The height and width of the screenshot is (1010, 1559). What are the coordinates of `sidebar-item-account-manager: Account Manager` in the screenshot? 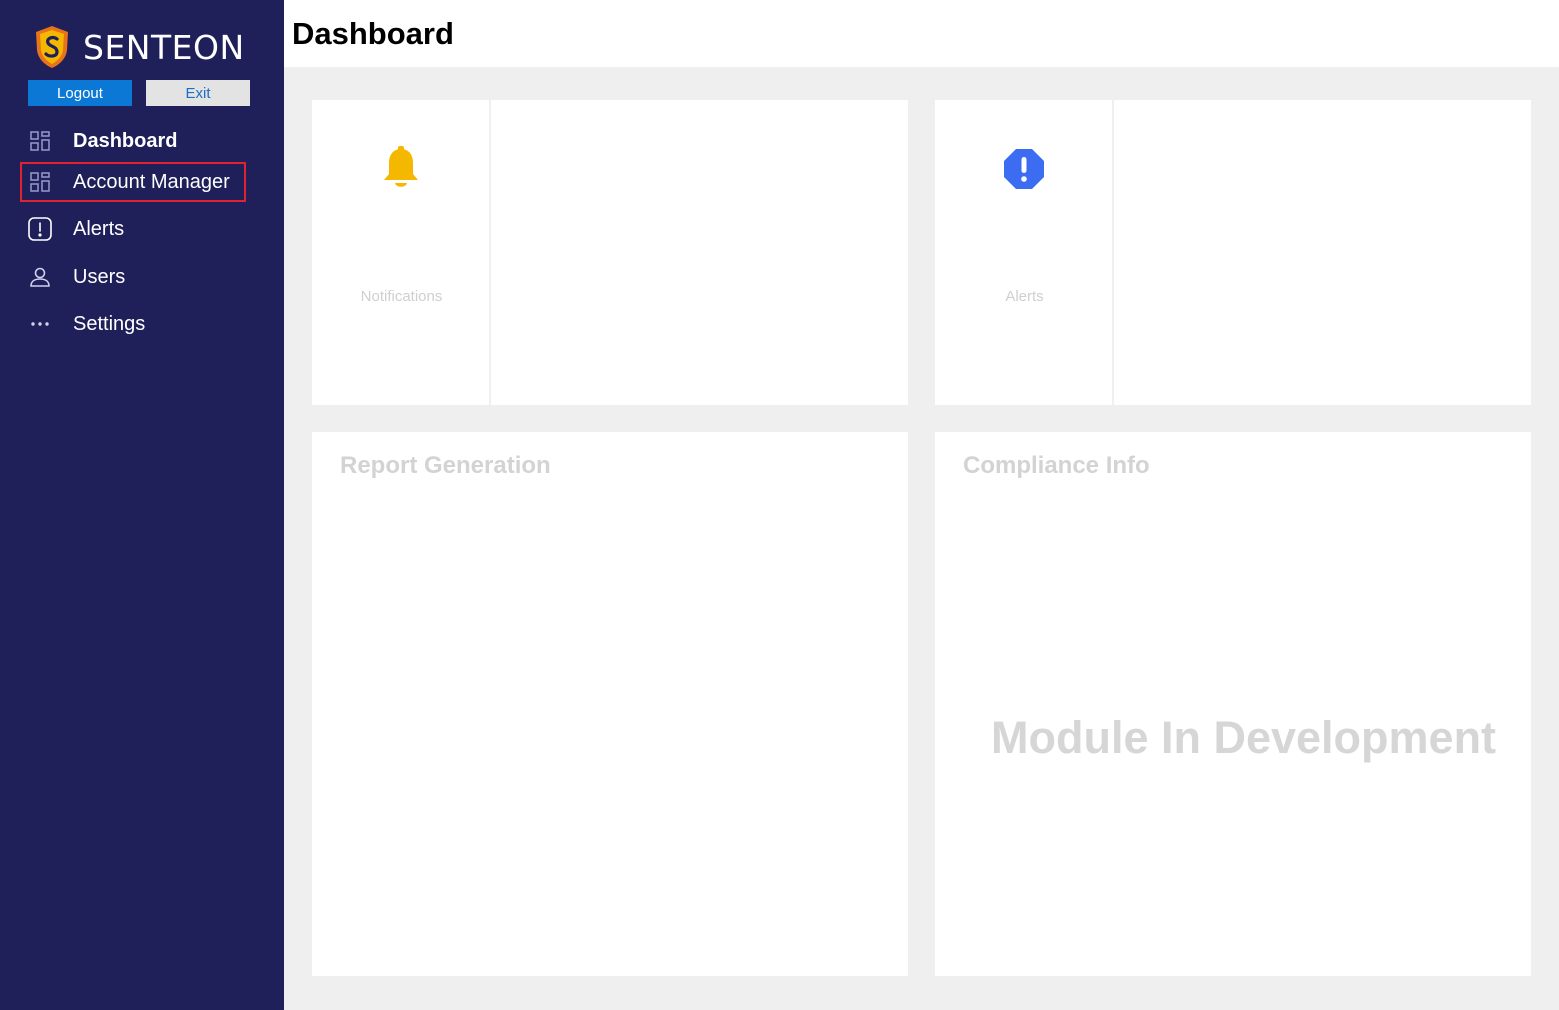 It's located at (133, 182).